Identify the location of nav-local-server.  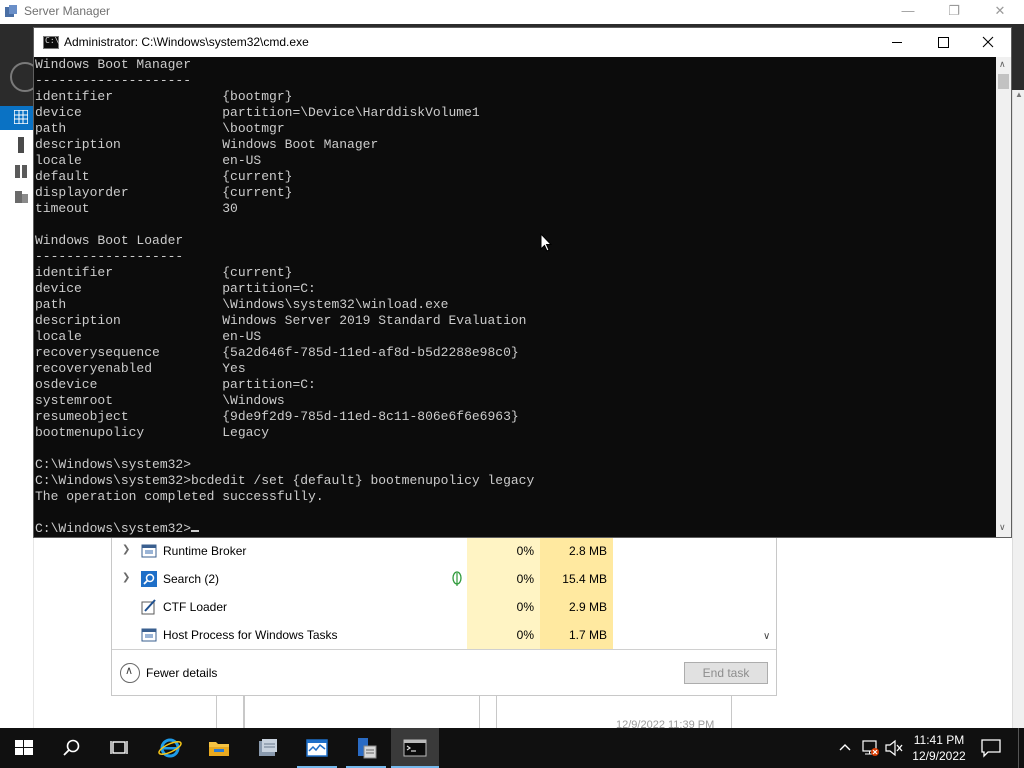
(17, 145).